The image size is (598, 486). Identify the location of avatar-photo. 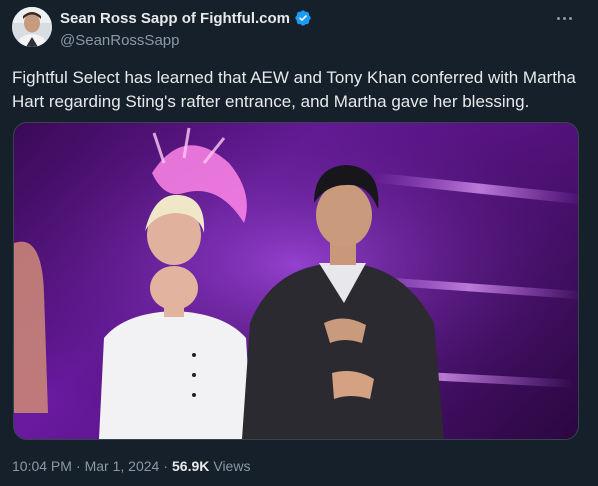
(32, 27).